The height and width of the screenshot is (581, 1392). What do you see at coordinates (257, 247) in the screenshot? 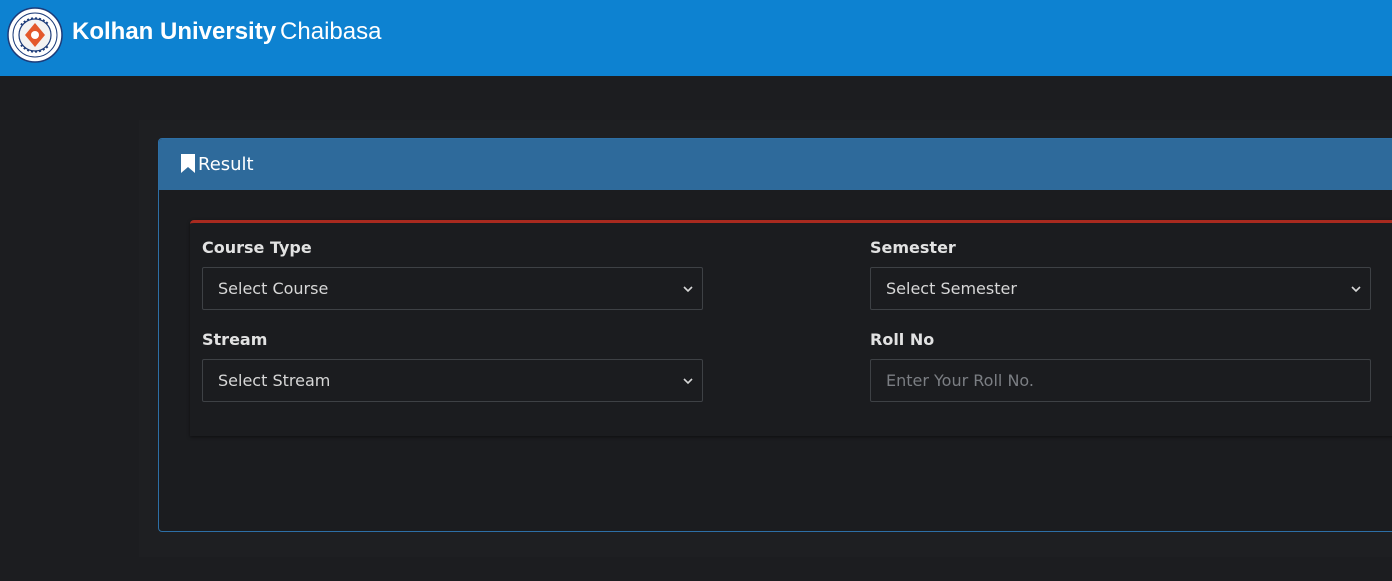
I see `course-type-label: Course Type` at bounding box center [257, 247].